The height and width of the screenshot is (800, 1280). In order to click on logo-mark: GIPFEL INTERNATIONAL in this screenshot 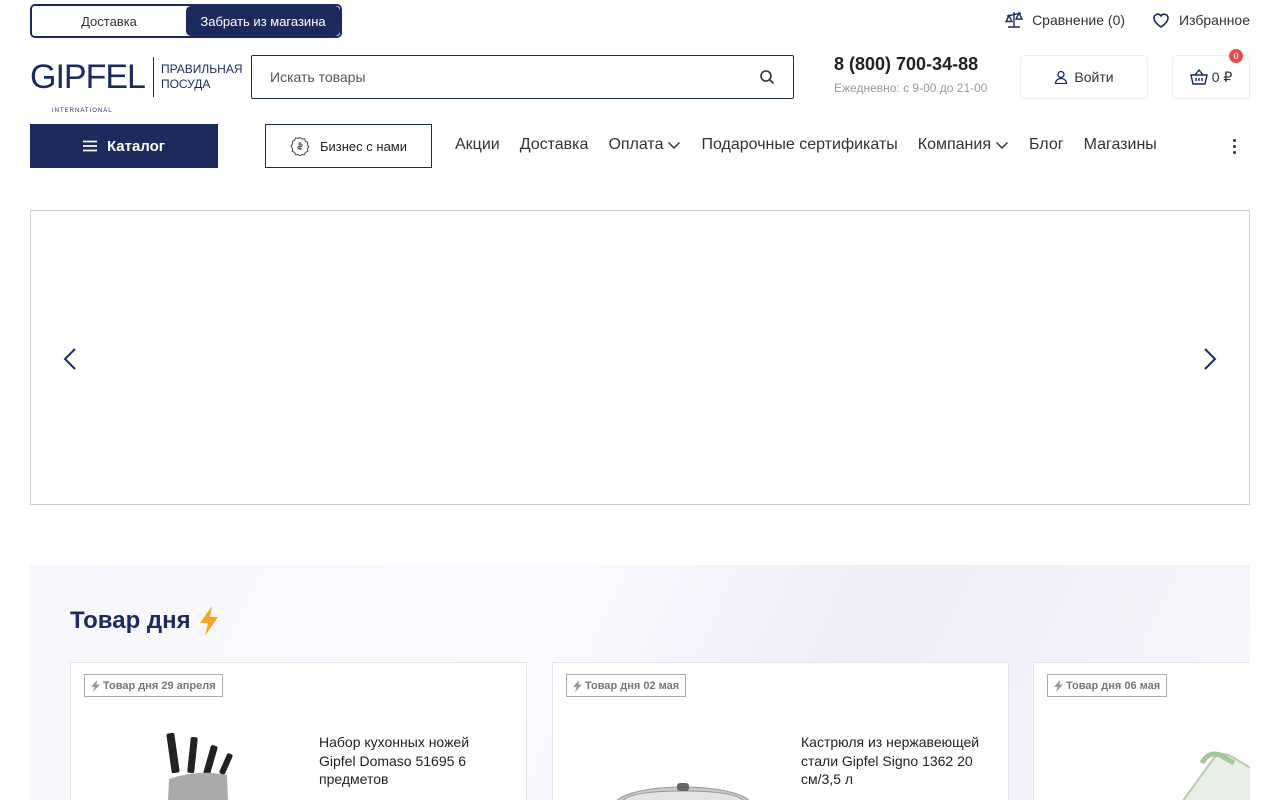, I will do `click(88, 86)`.